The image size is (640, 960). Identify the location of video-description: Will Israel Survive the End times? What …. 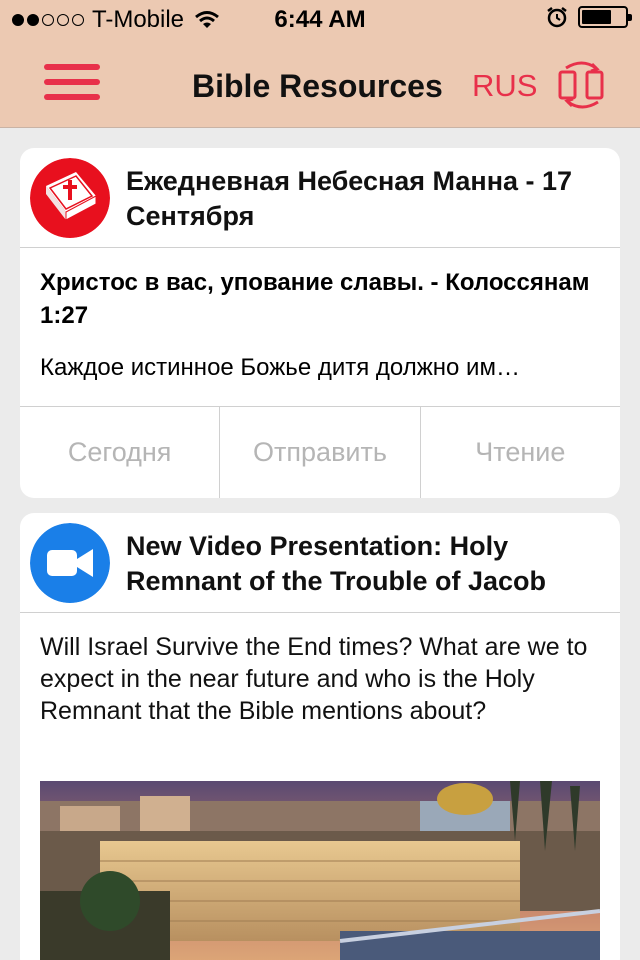
(314, 679).